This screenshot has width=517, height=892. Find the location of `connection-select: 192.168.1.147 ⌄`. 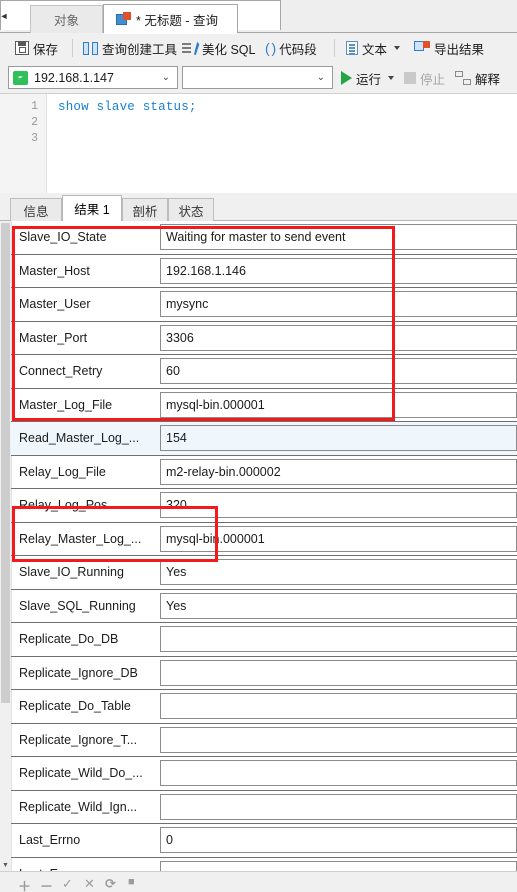

connection-select: 192.168.1.147 ⌄ is located at coordinates (93, 77).